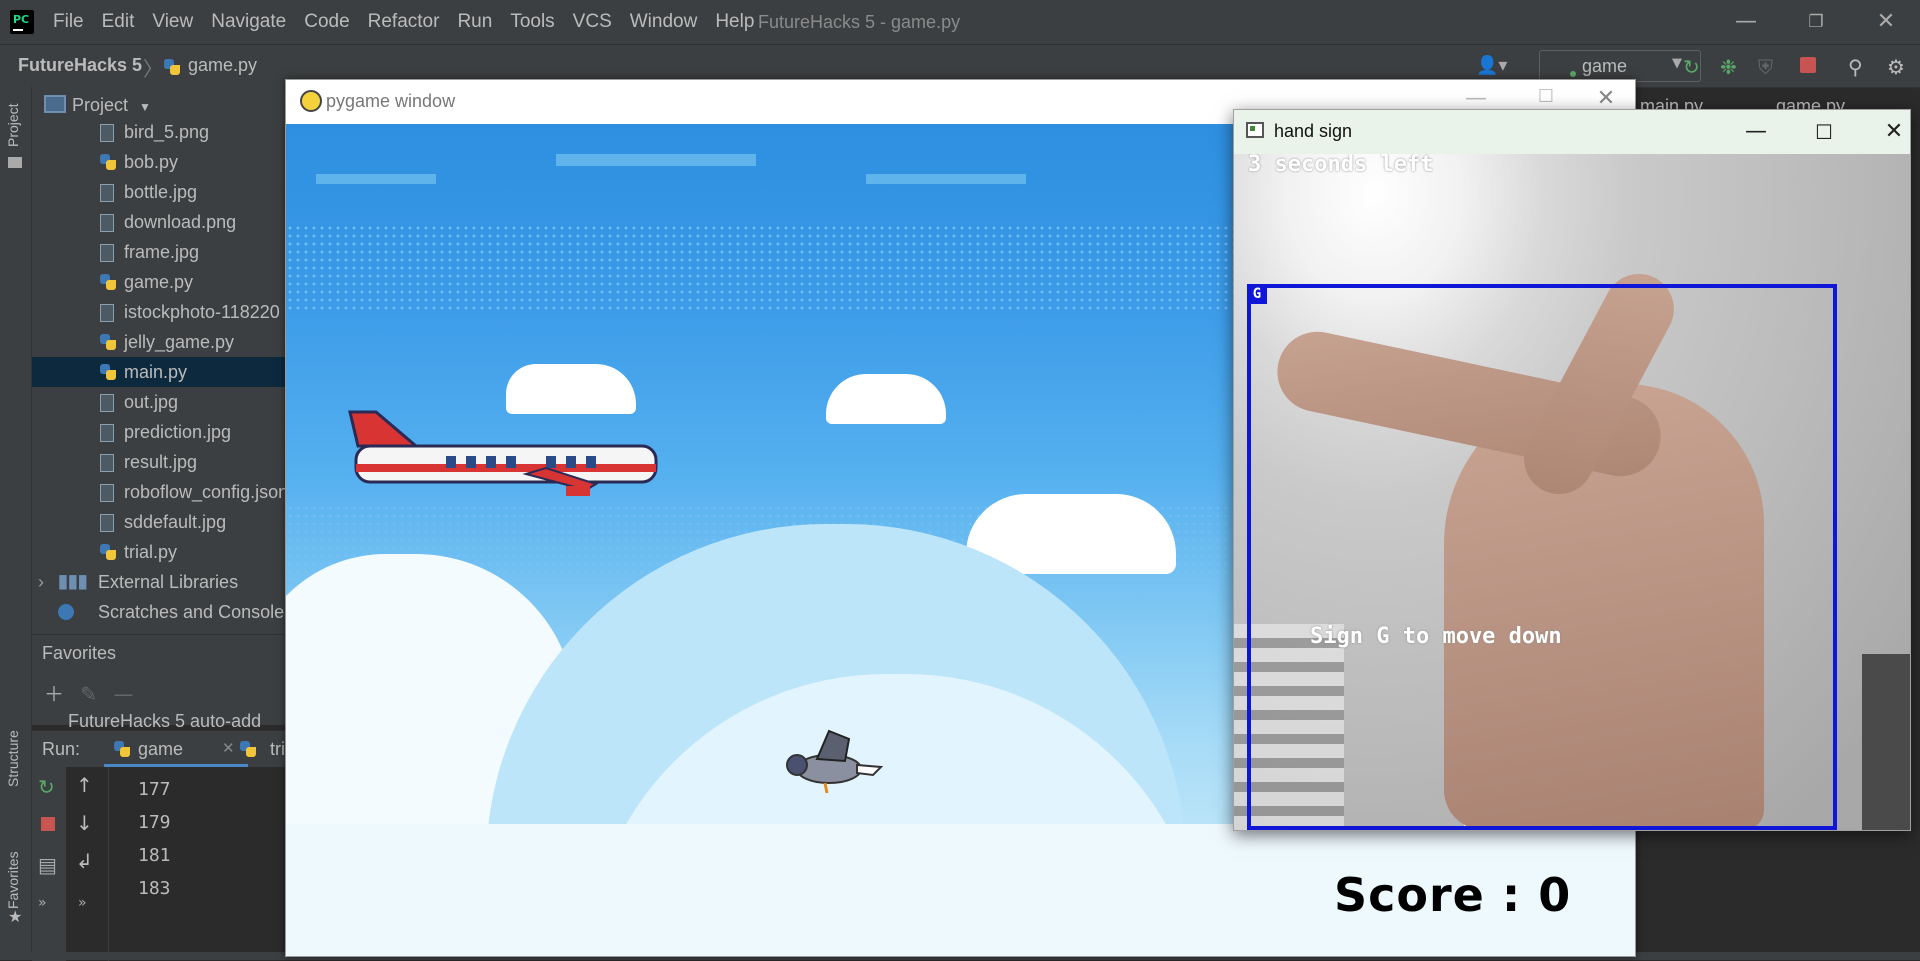 The width and height of the screenshot is (1920, 961). What do you see at coordinates (16, 523) in the screenshot?
I see `left-tool-strip: Project Structure Favorites ★` at bounding box center [16, 523].